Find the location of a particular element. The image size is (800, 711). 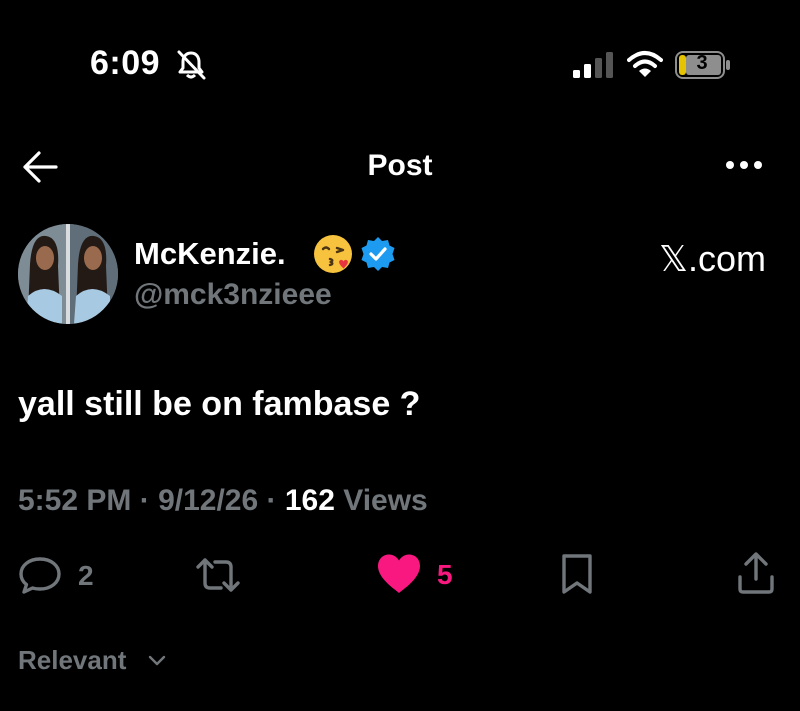

post-time: 5:52 PM is located at coordinates (74, 500).